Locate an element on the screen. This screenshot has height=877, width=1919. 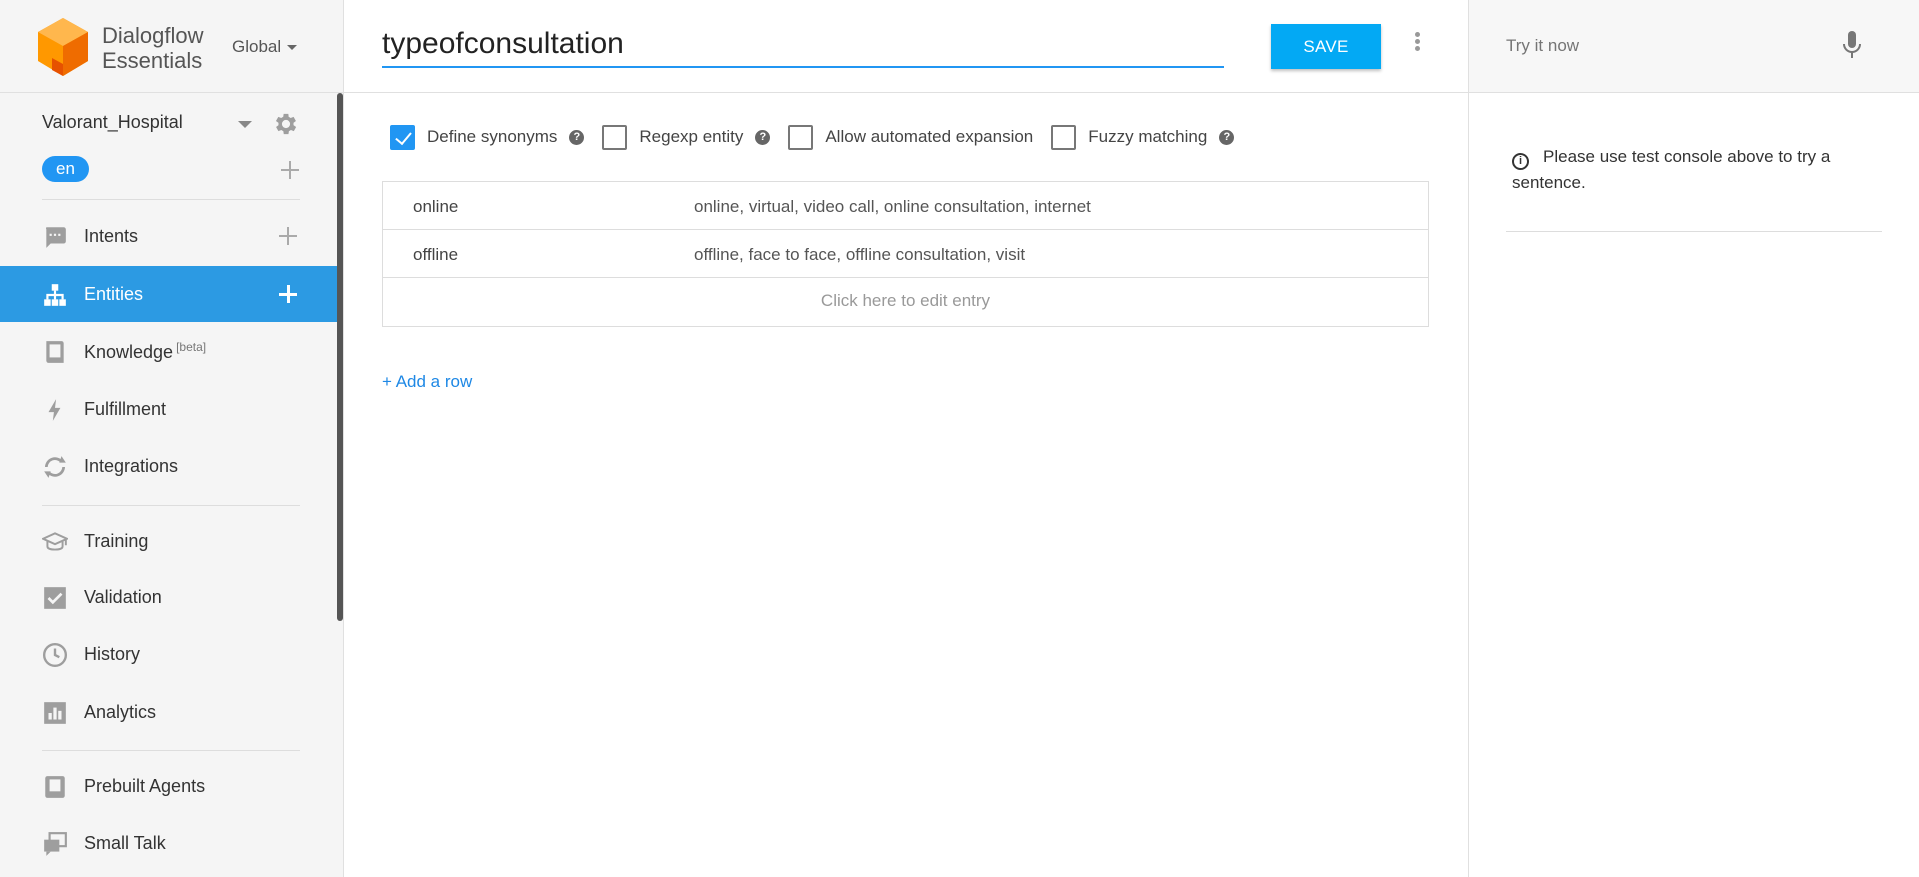
gear-icon is located at coordinates (286, 124).